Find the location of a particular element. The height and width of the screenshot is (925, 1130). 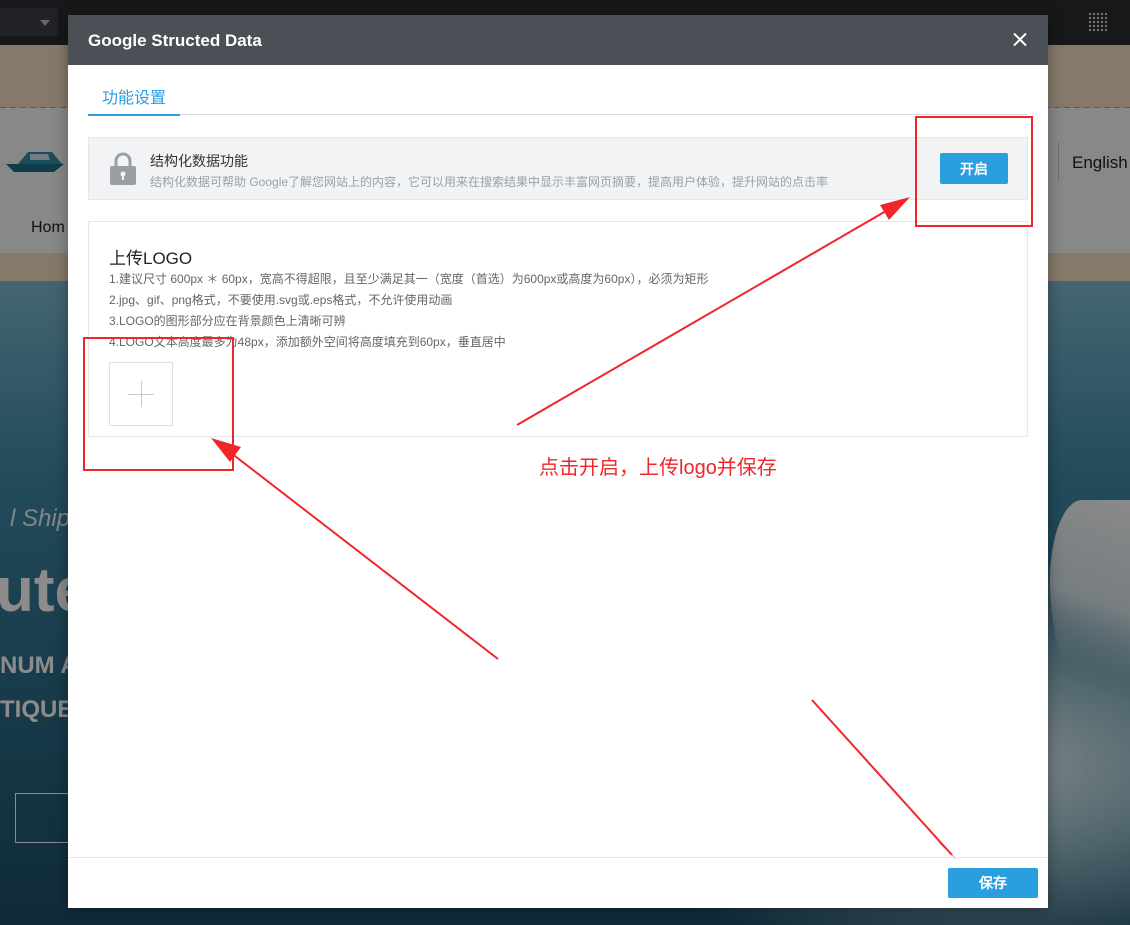

arrow-to-save is located at coordinates (882, 777).